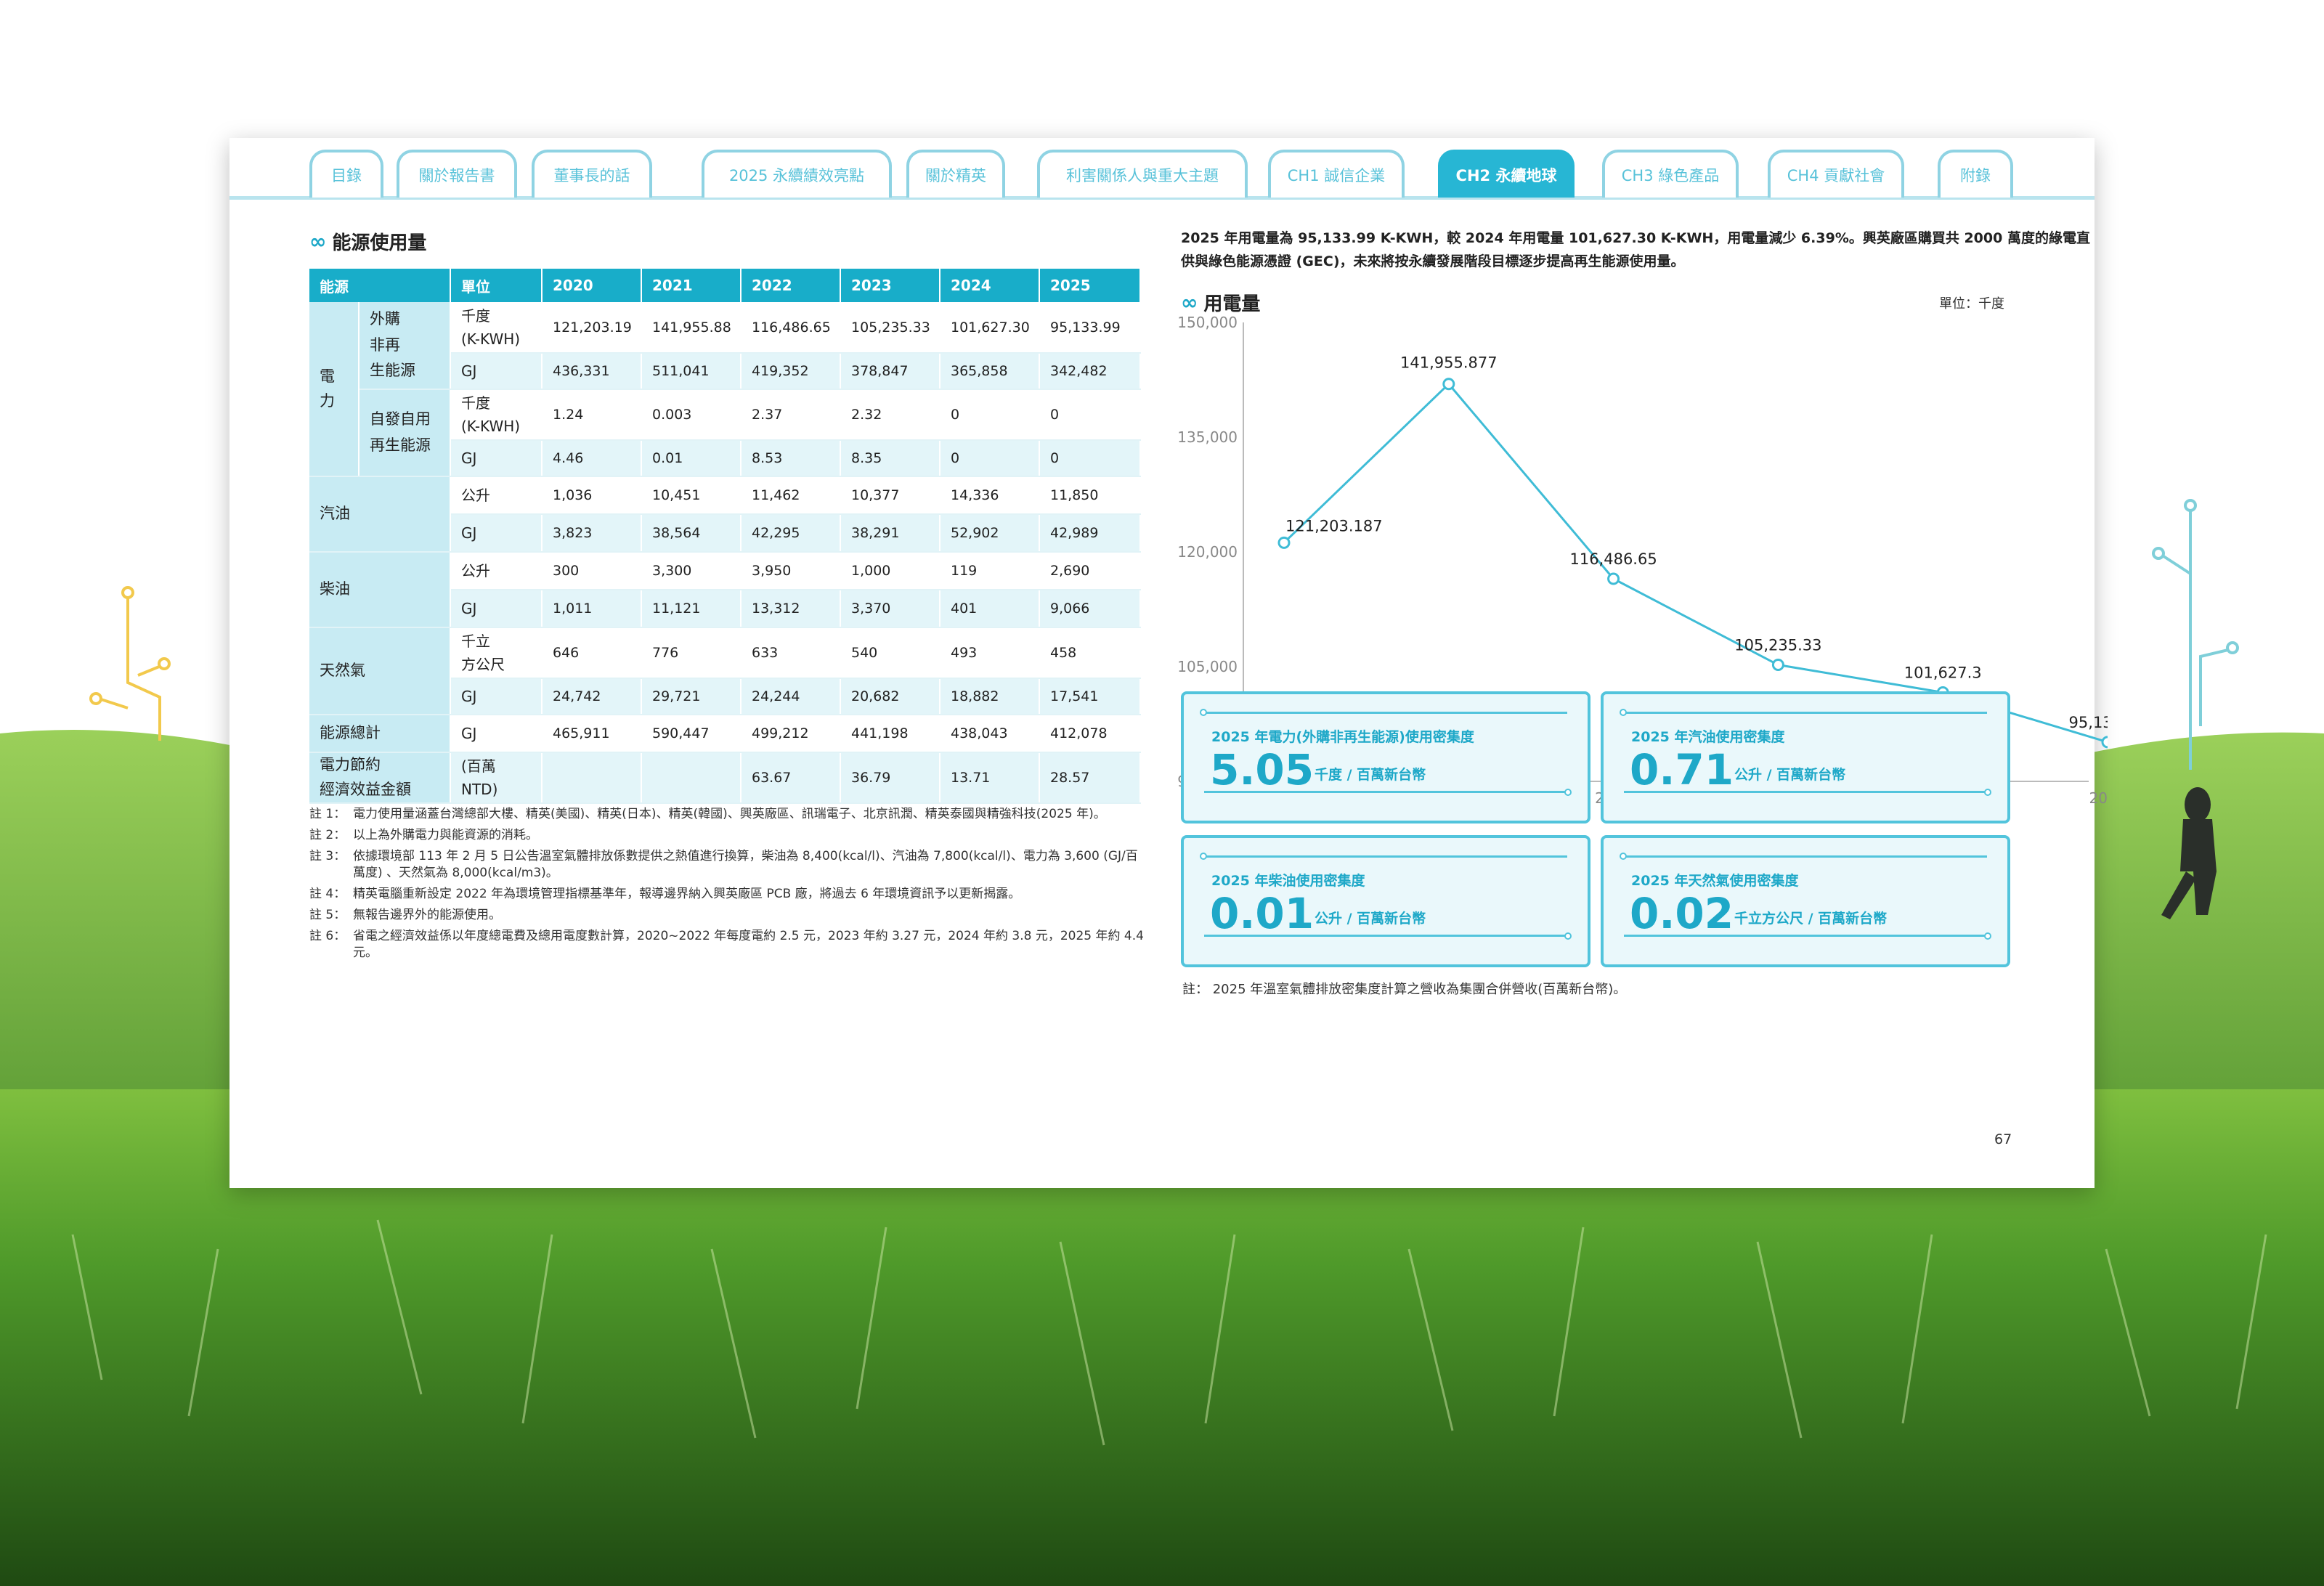 The image size is (2324, 1586). I want to click on y-tick-label: 120,000, so click(1207, 552).